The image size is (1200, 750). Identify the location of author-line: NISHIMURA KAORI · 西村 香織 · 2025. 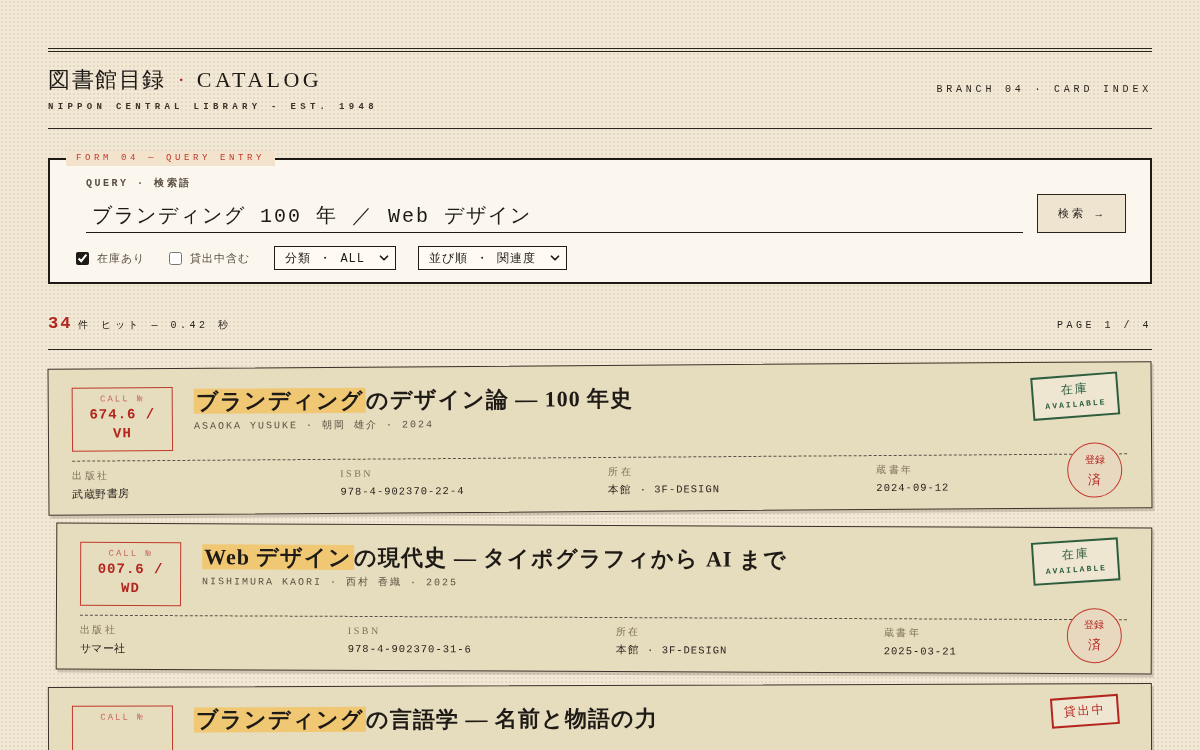
(331, 583).